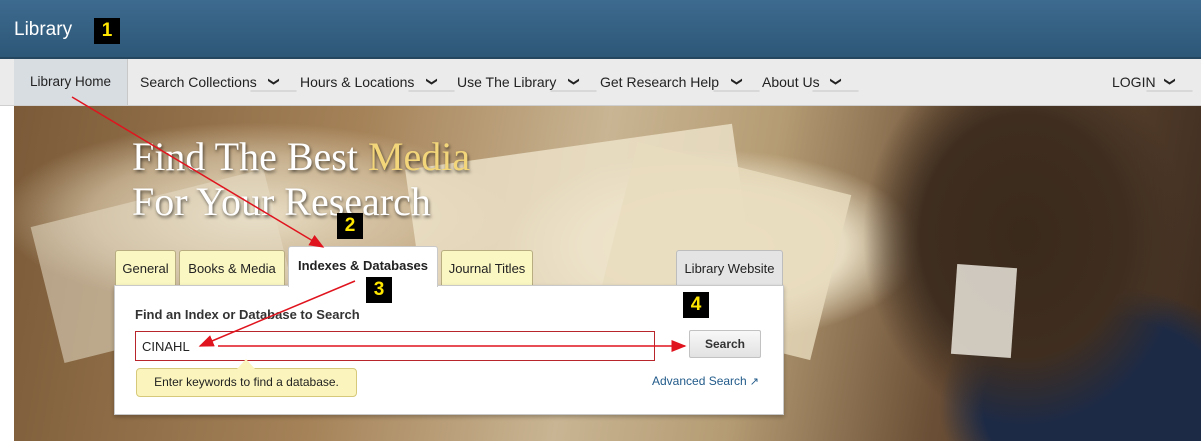 This screenshot has width=1201, height=441. Describe the element at coordinates (487, 268) in the screenshot. I see `tab-journal-titles: Journal Titles` at that location.